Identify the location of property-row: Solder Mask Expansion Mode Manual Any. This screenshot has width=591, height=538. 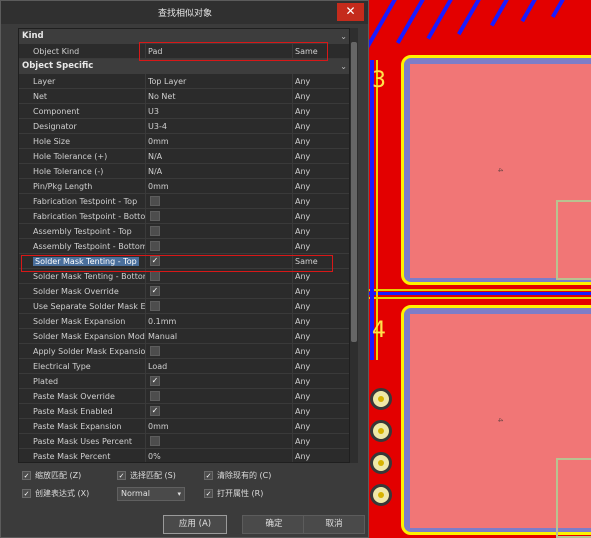
(184, 336).